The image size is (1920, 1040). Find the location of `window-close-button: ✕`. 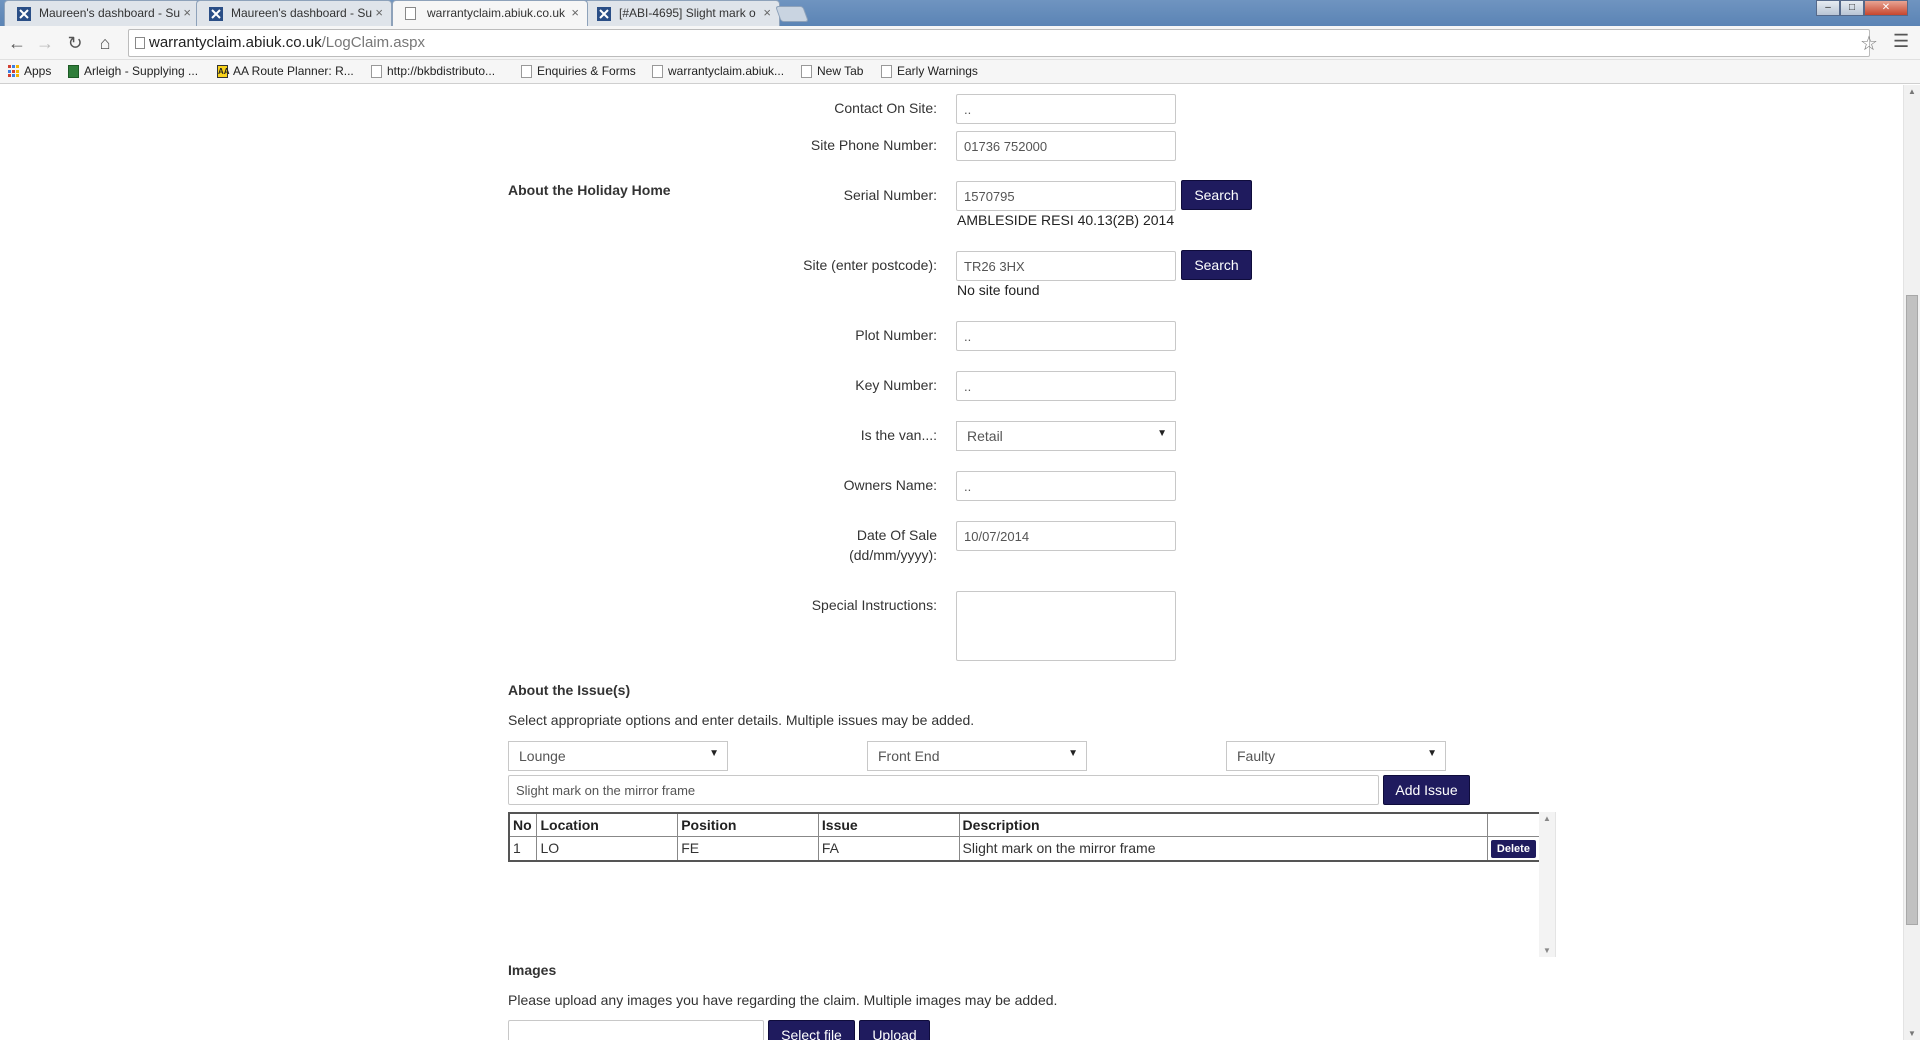

window-close-button: ✕ is located at coordinates (1886, 8).